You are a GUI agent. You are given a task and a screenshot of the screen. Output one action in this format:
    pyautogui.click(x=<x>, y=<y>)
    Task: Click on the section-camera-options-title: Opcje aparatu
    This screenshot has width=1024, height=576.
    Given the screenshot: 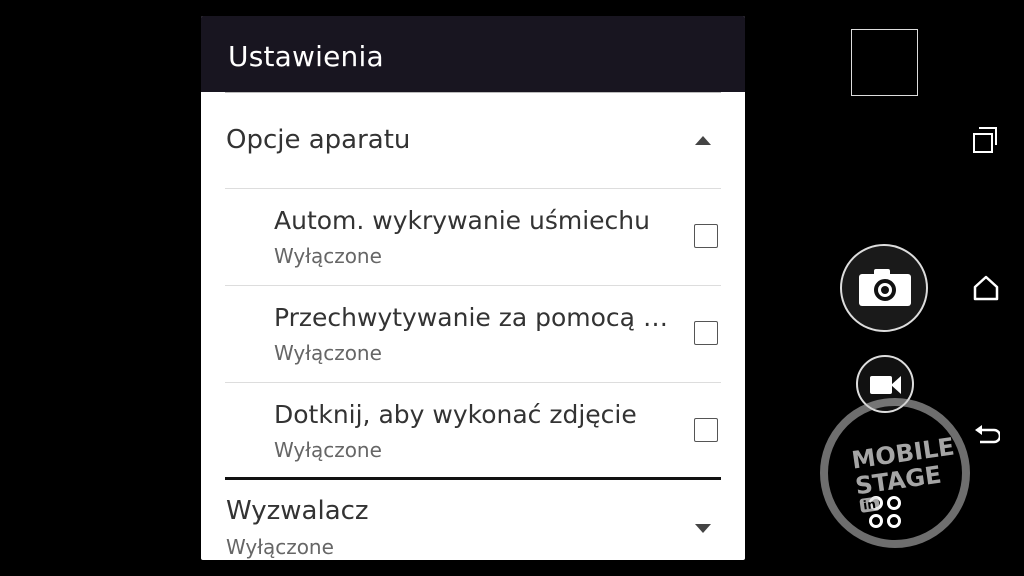 What is the action you would take?
    pyautogui.click(x=318, y=140)
    